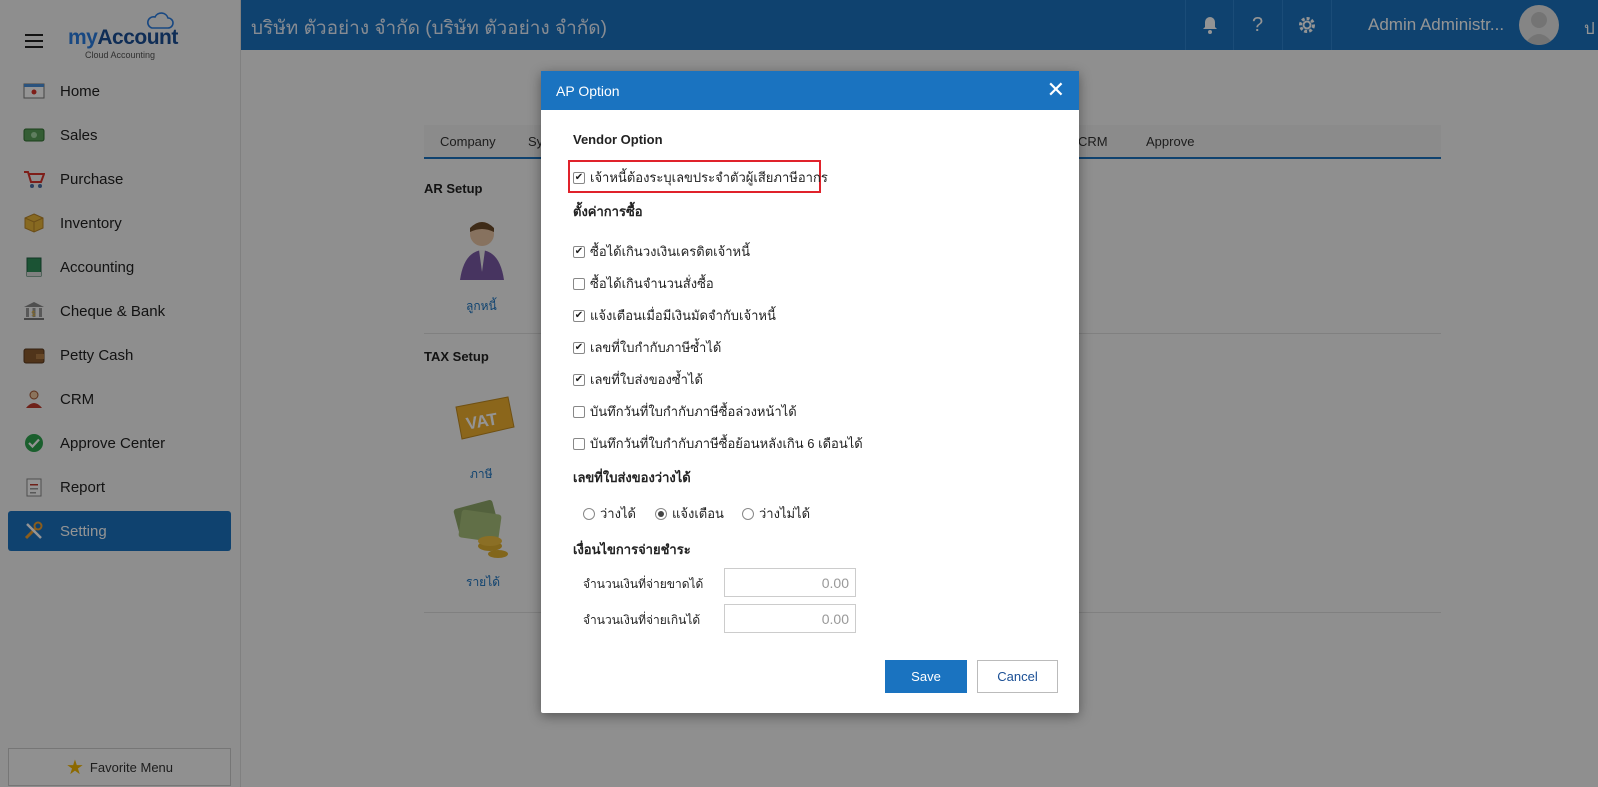  What do you see at coordinates (785, 513) in the screenshot?
I see `radio-label: ว่างไม่ได้` at bounding box center [785, 513].